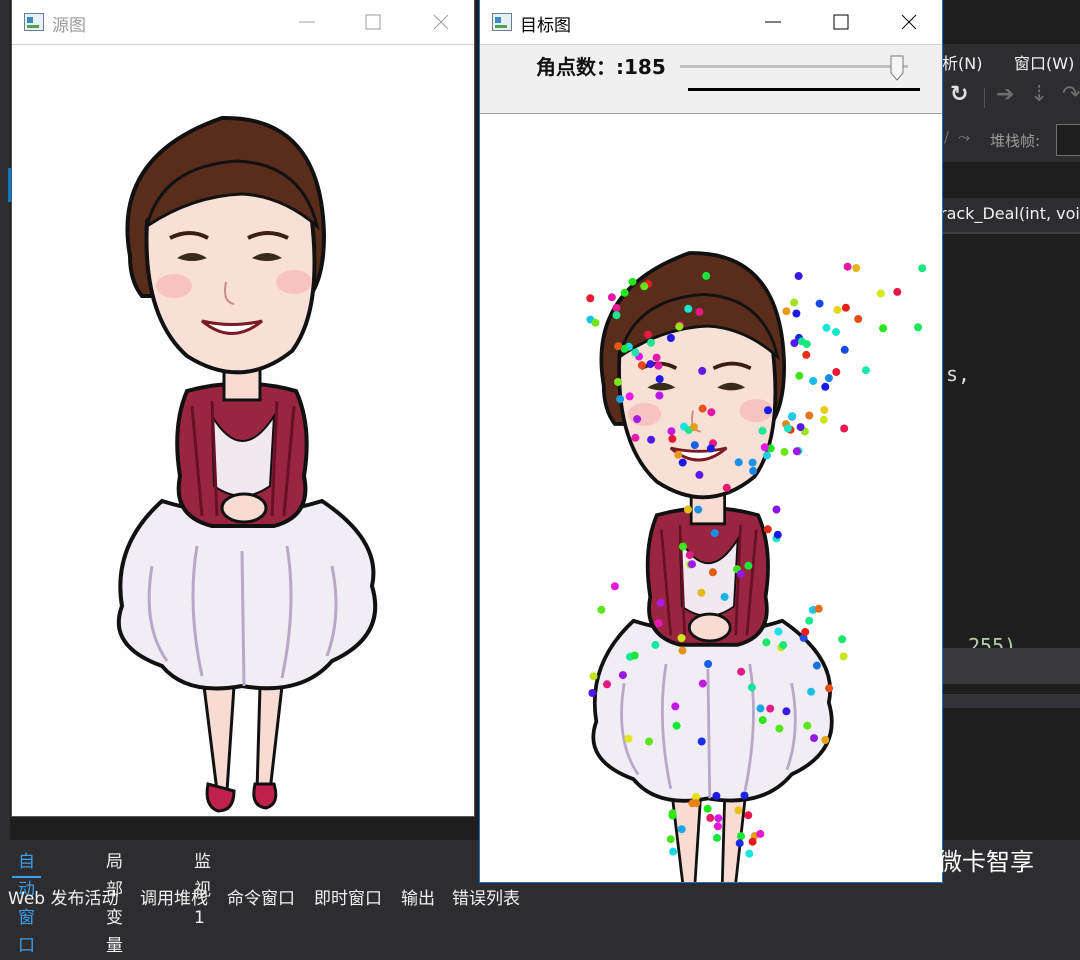  What do you see at coordinates (1005, 94) in the screenshot?
I see `step-over-icon: ➔` at bounding box center [1005, 94].